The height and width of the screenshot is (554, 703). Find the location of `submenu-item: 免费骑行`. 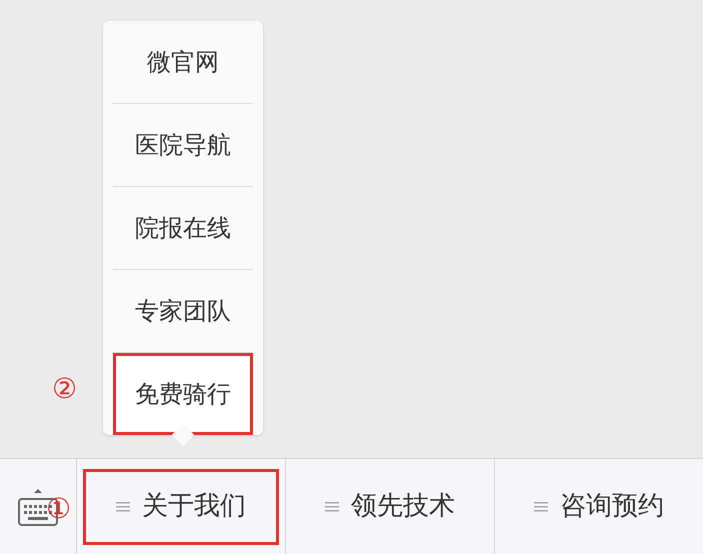

submenu-item: 免费骑行 is located at coordinates (183, 394).